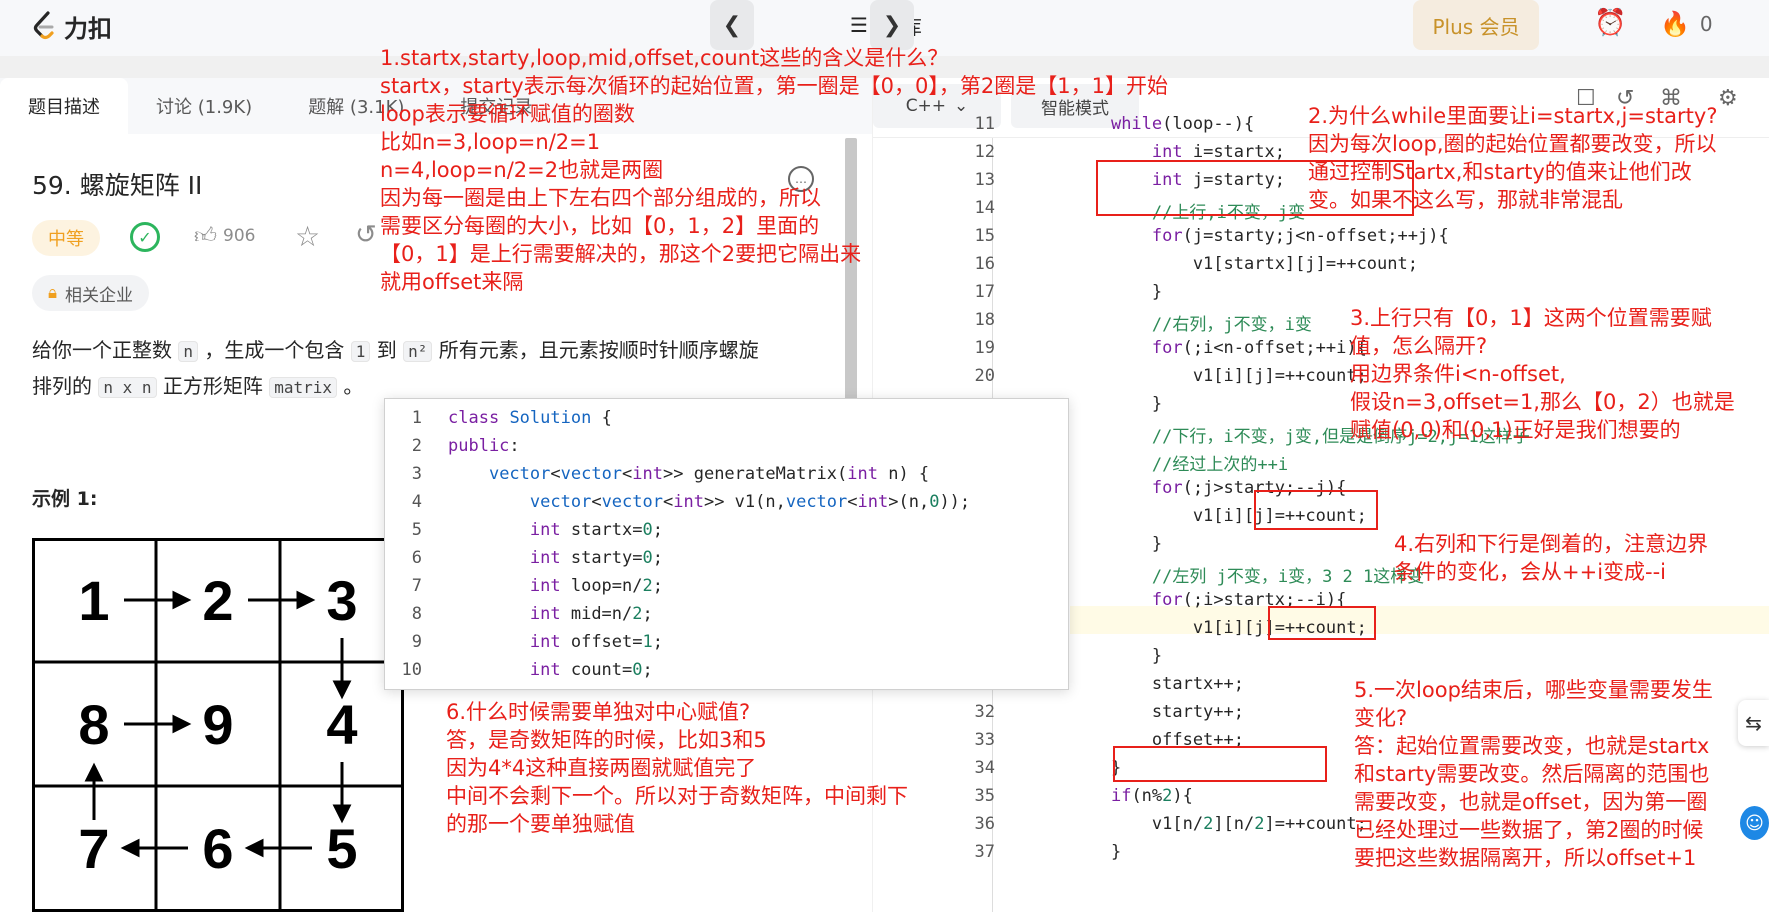  What do you see at coordinates (522, 170) in the screenshot?
I see `annotation-line: n=4,loop=n/2=2也就是两圈` at bounding box center [522, 170].